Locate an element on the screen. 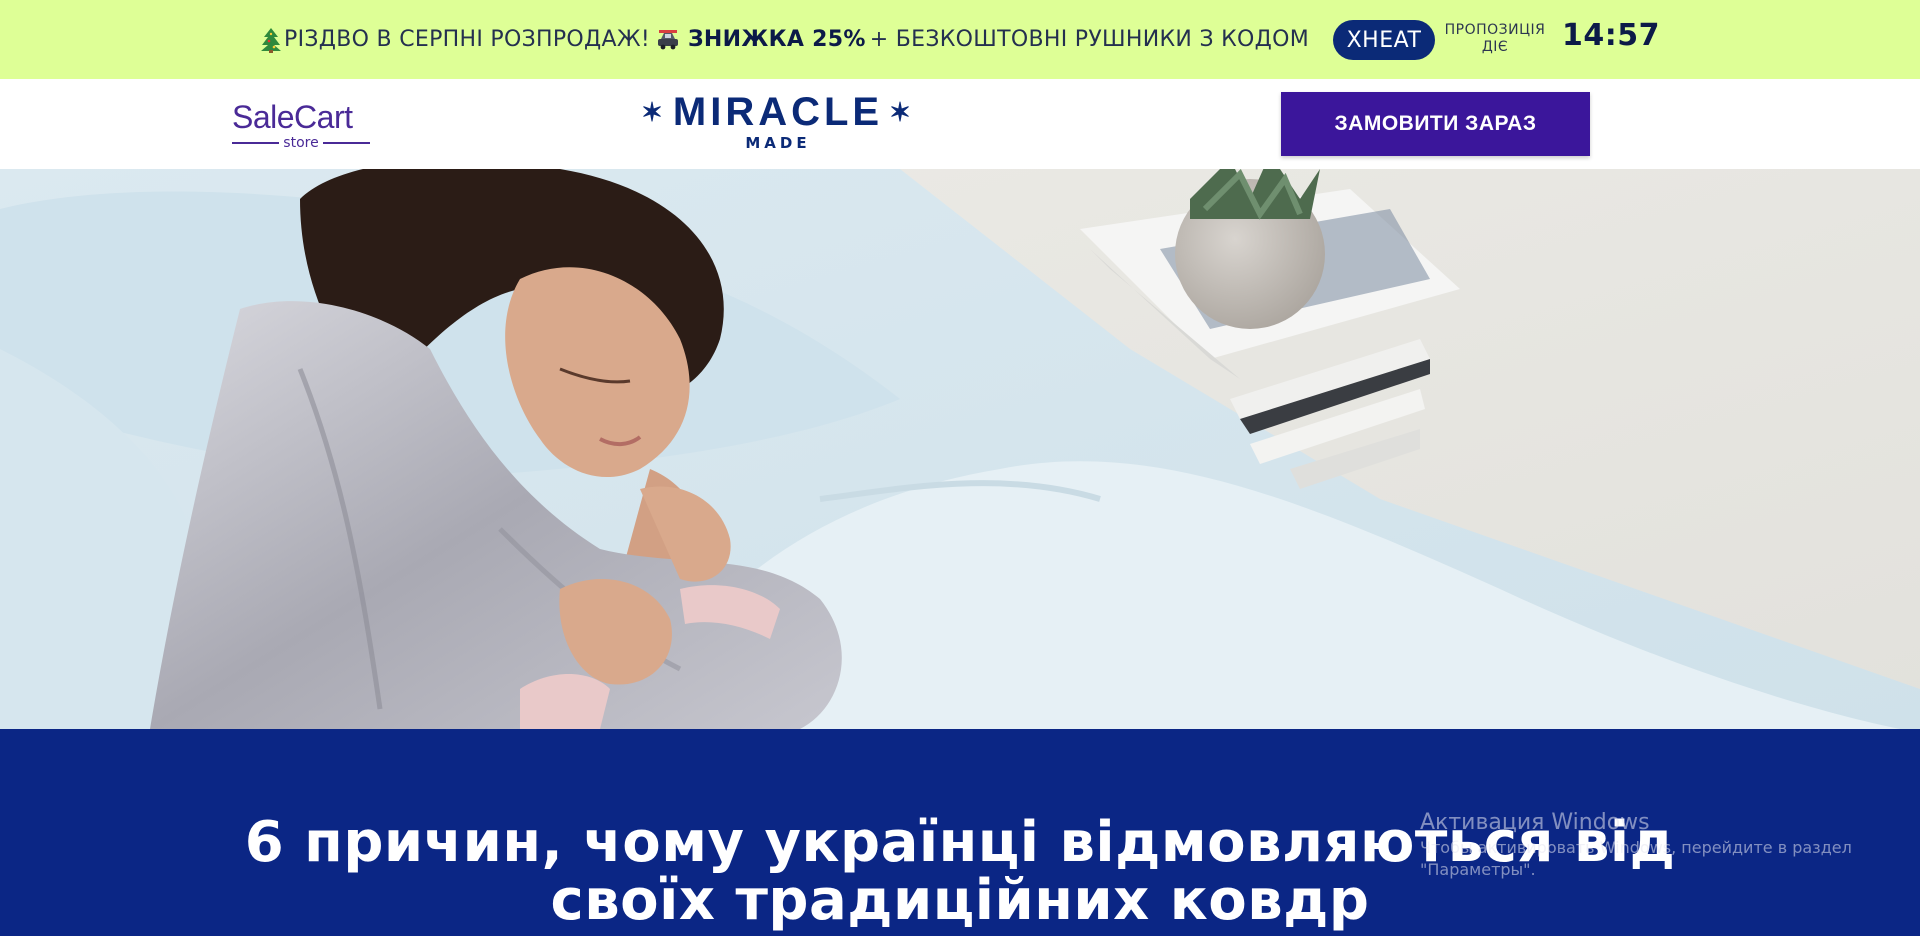  store-logo-sub: store is located at coordinates (301, 143).